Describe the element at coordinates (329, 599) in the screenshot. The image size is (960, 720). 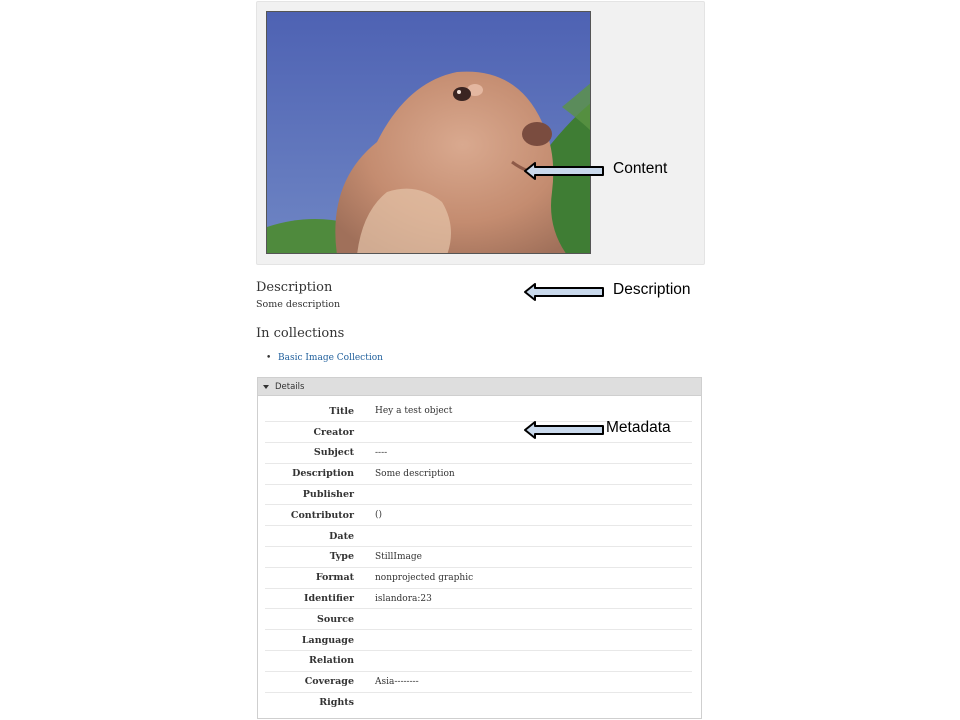
I see `metadata-label: Identifier` at that location.